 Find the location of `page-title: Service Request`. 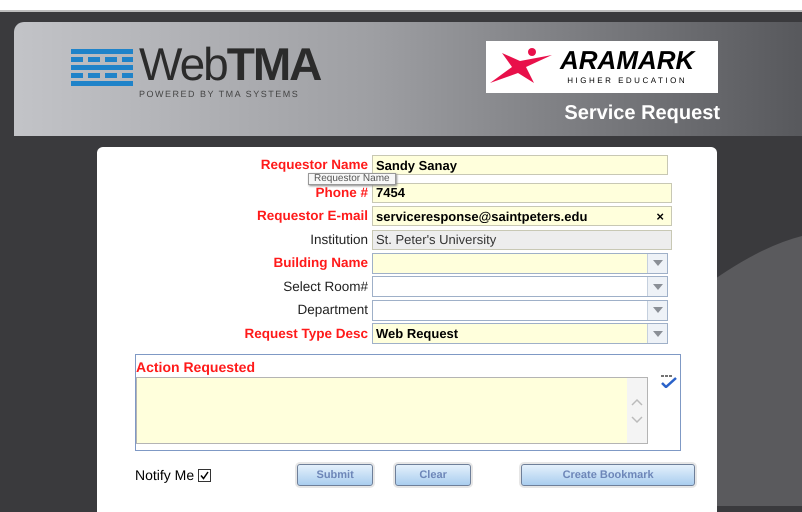

page-title: Service Request is located at coordinates (642, 113).